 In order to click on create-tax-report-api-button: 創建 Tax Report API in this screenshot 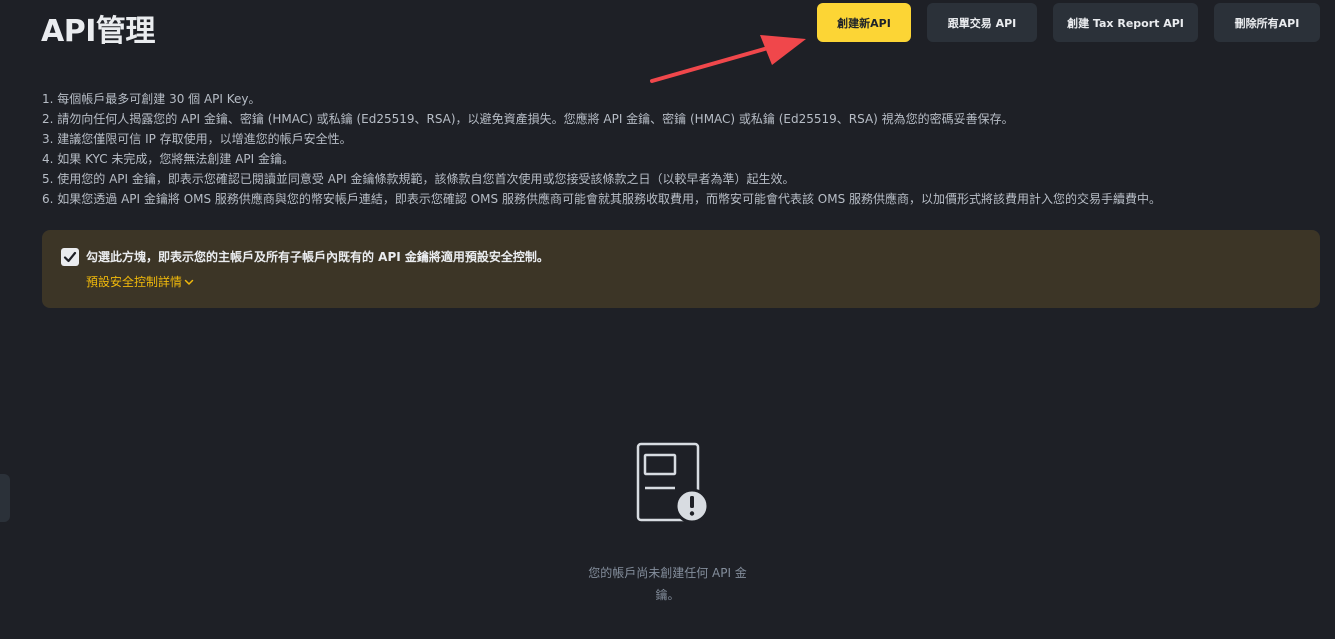, I will do `click(1125, 22)`.